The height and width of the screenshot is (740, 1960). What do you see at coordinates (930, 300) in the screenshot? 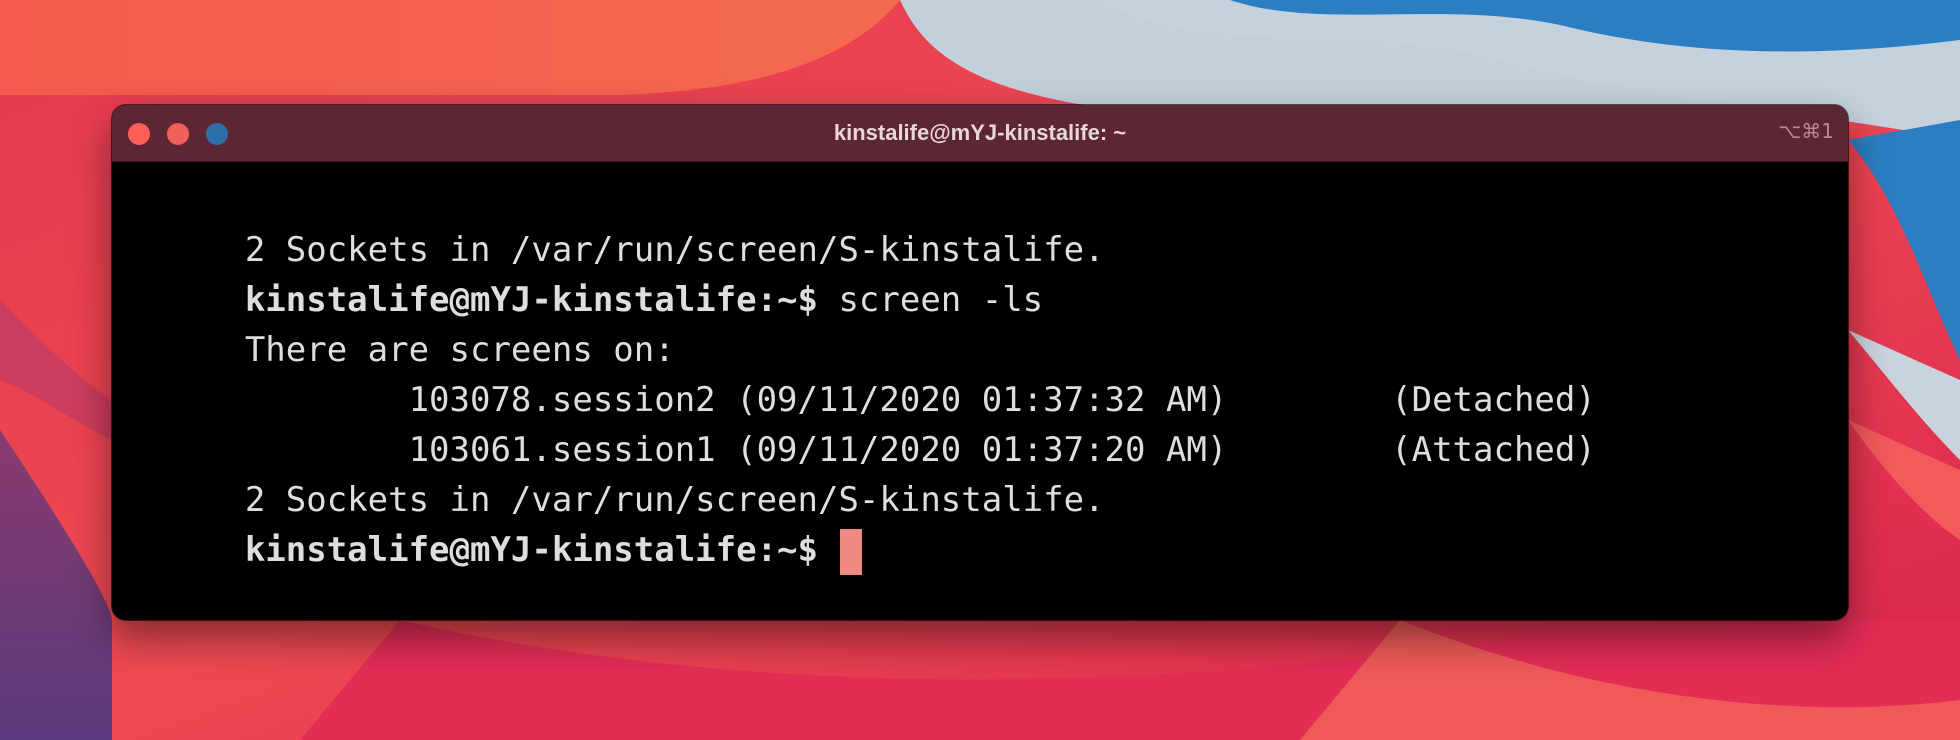
I see `command-text: screen -ls` at bounding box center [930, 300].